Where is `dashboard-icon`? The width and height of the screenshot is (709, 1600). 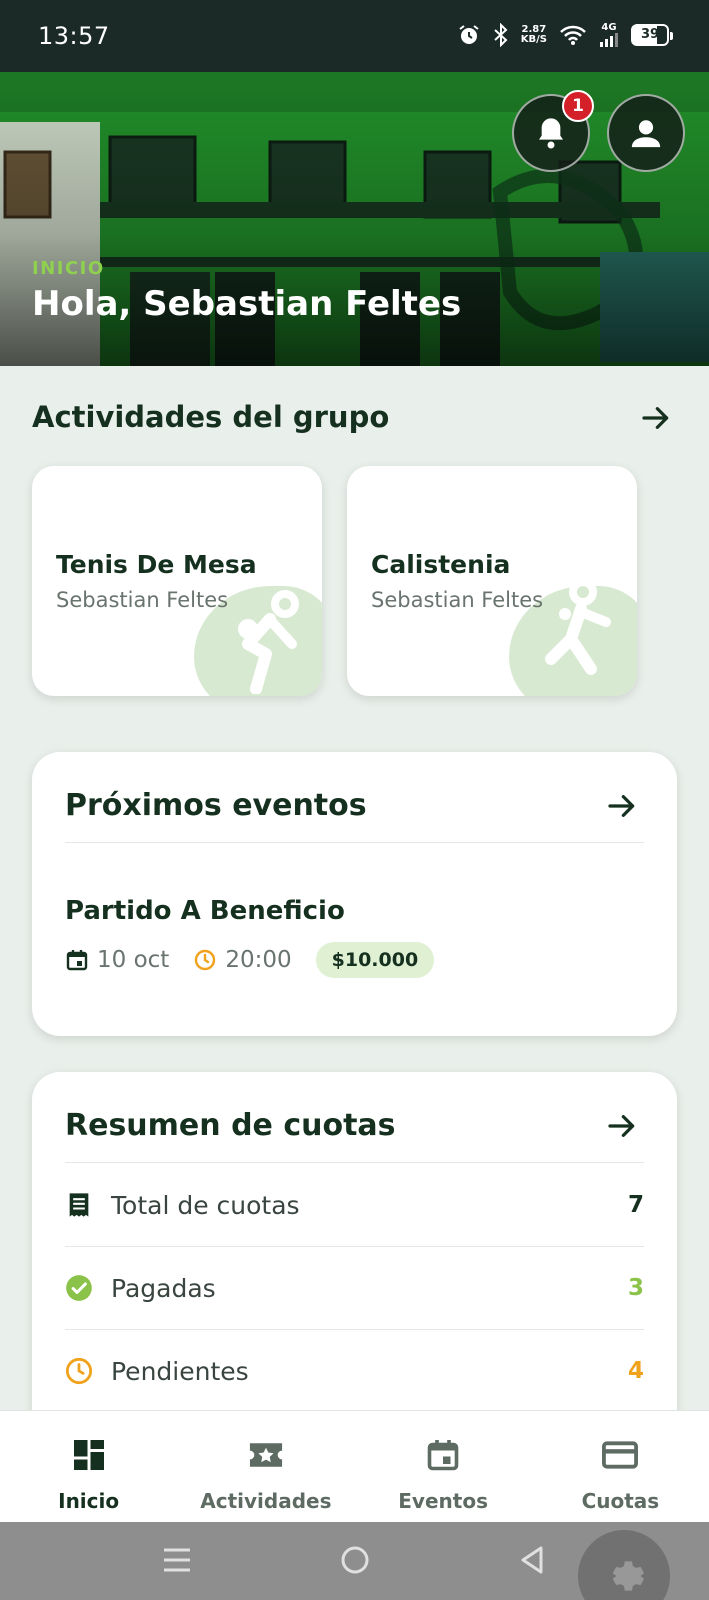
dashboard-icon is located at coordinates (88, 1455).